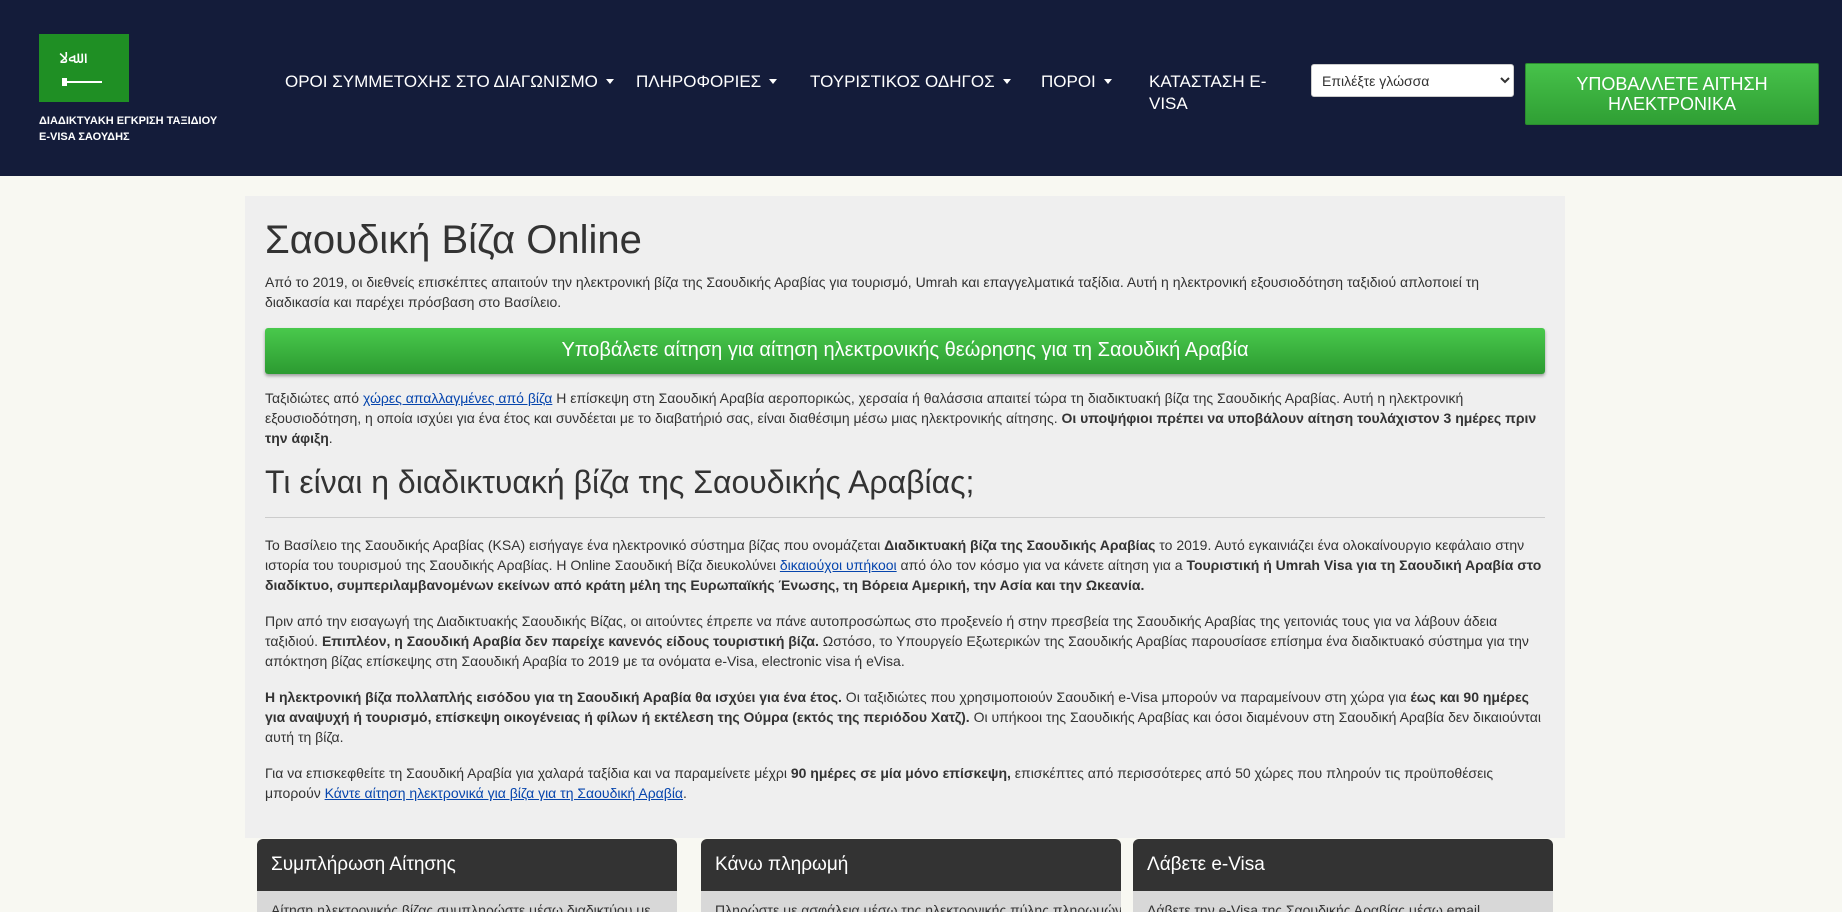  What do you see at coordinates (1672, 94) in the screenshot?
I see `apply-online-button: ΥΠΟΒΑΛΛΕΤΕ ΑΙΤΗΣΗ ΗΛΕΚΤΡΟΝΙΚΑ` at bounding box center [1672, 94].